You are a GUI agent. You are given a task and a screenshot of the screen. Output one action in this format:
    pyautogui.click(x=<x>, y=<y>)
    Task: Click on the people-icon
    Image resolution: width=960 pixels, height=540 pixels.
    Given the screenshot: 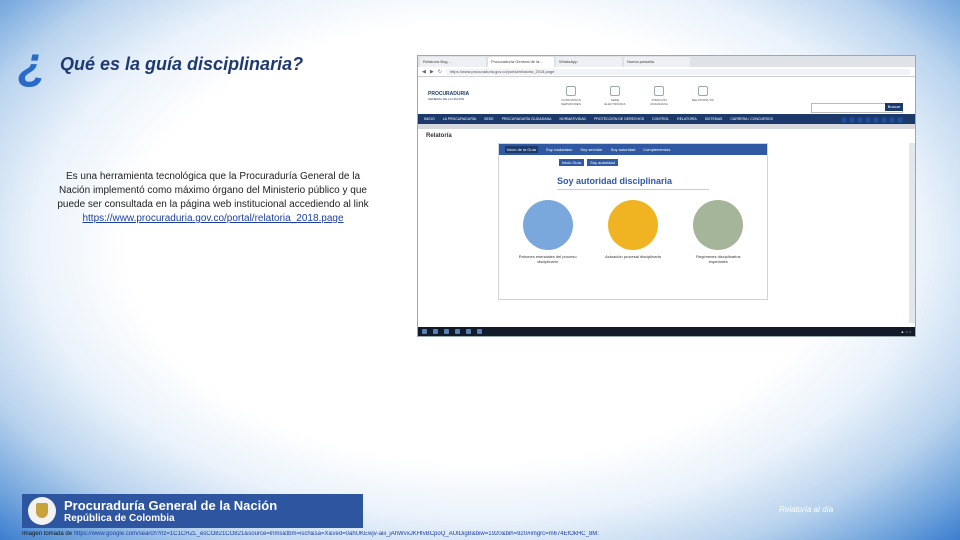 What is the action you would take?
    pyautogui.click(x=718, y=225)
    